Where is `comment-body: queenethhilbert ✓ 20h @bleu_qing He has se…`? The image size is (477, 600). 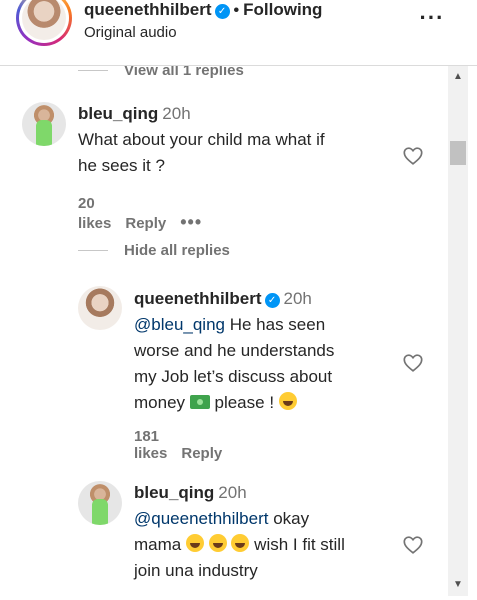
comment-body: queenethhilbert ✓ 20h @bleu_qing He has se… is located at coordinates (234, 350).